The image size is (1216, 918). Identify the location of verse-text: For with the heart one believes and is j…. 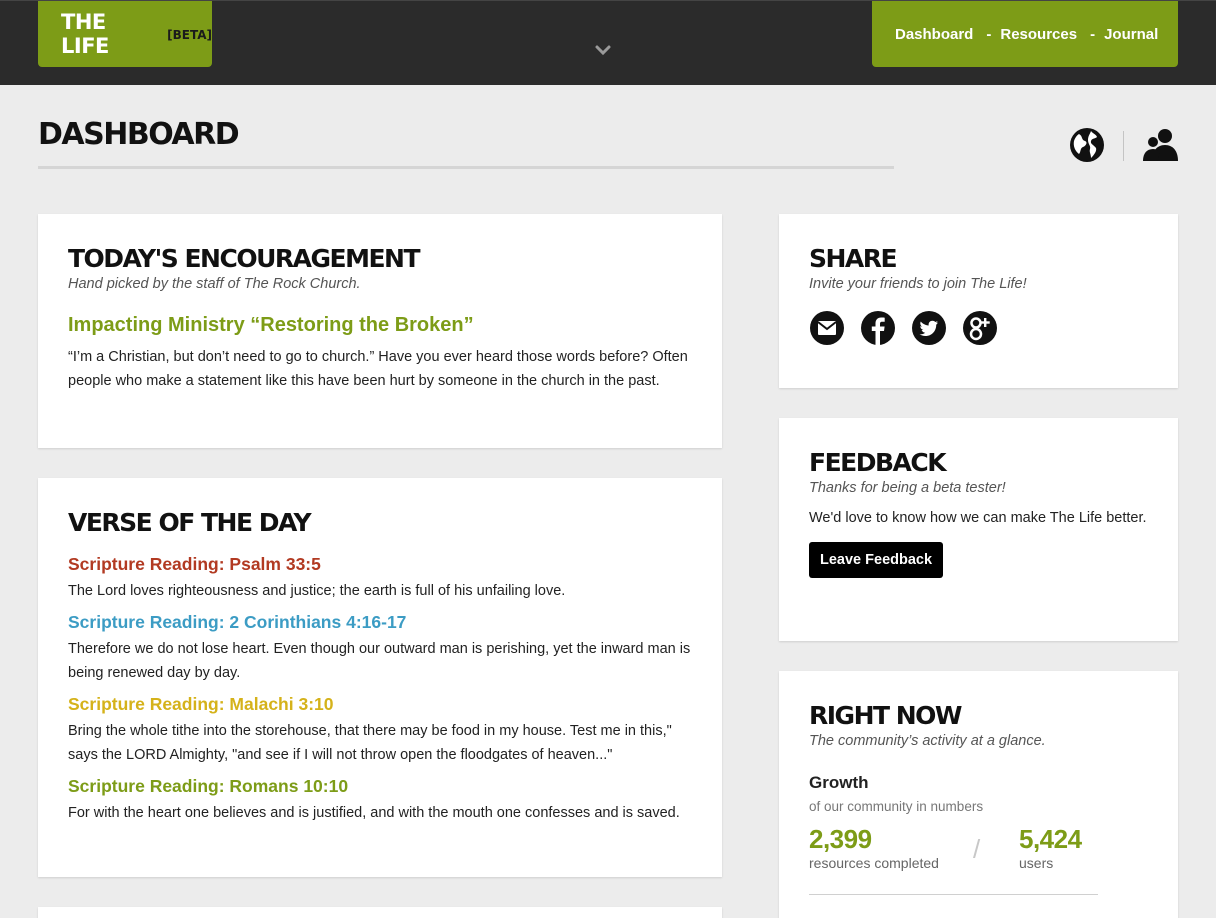
(374, 813).